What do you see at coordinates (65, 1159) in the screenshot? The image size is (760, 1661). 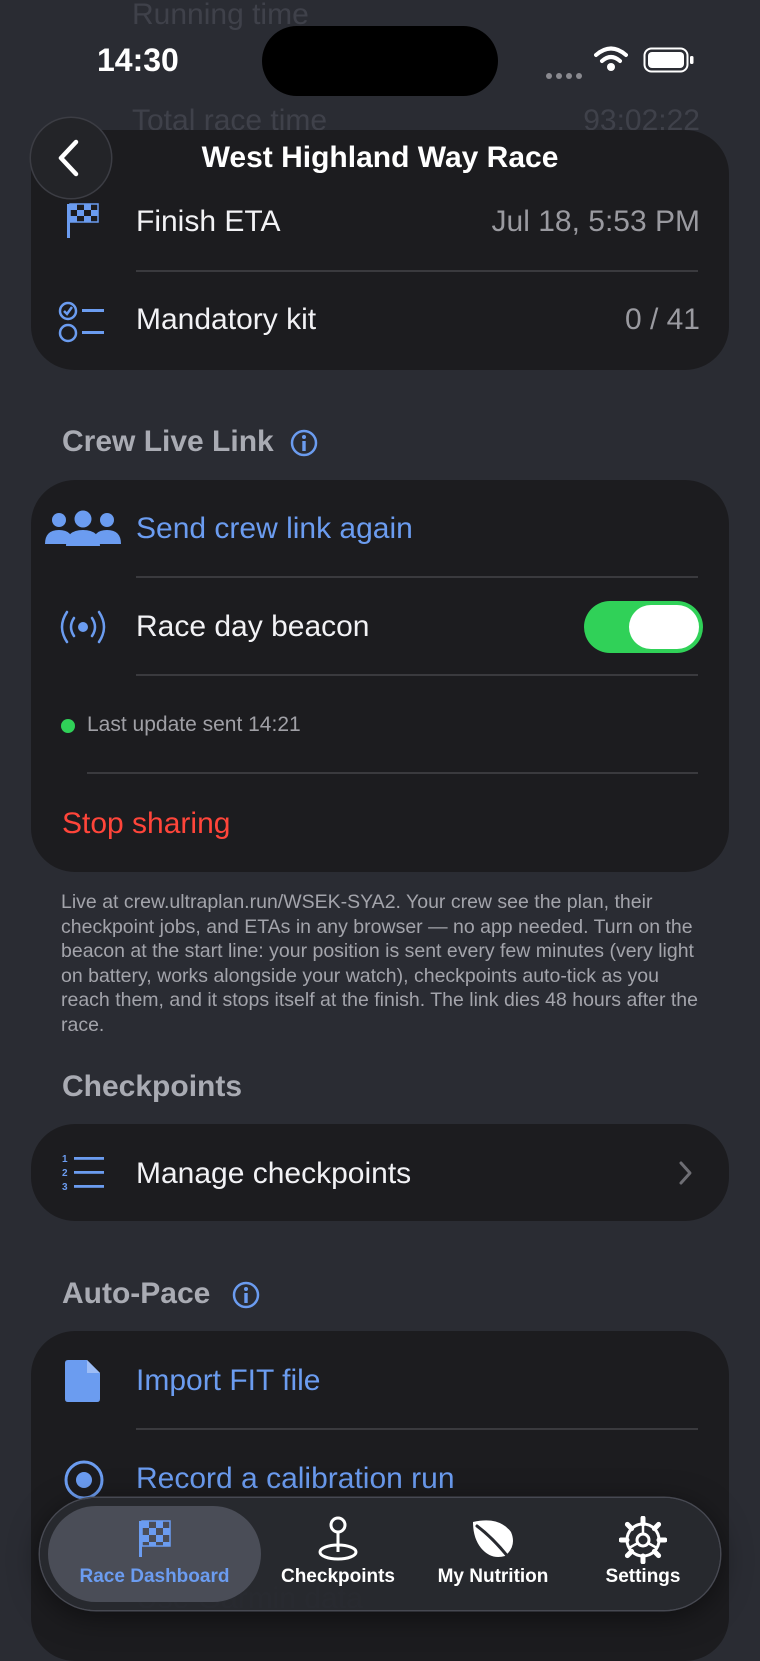 I see `svg-text: 1` at bounding box center [65, 1159].